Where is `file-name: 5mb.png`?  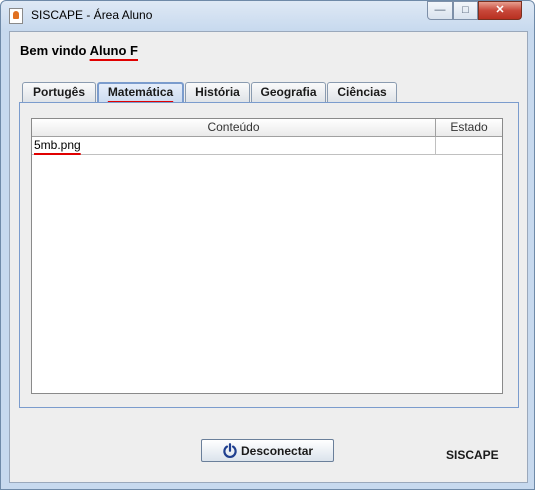
file-name: 5mb.png is located at coordinates (57, 145).